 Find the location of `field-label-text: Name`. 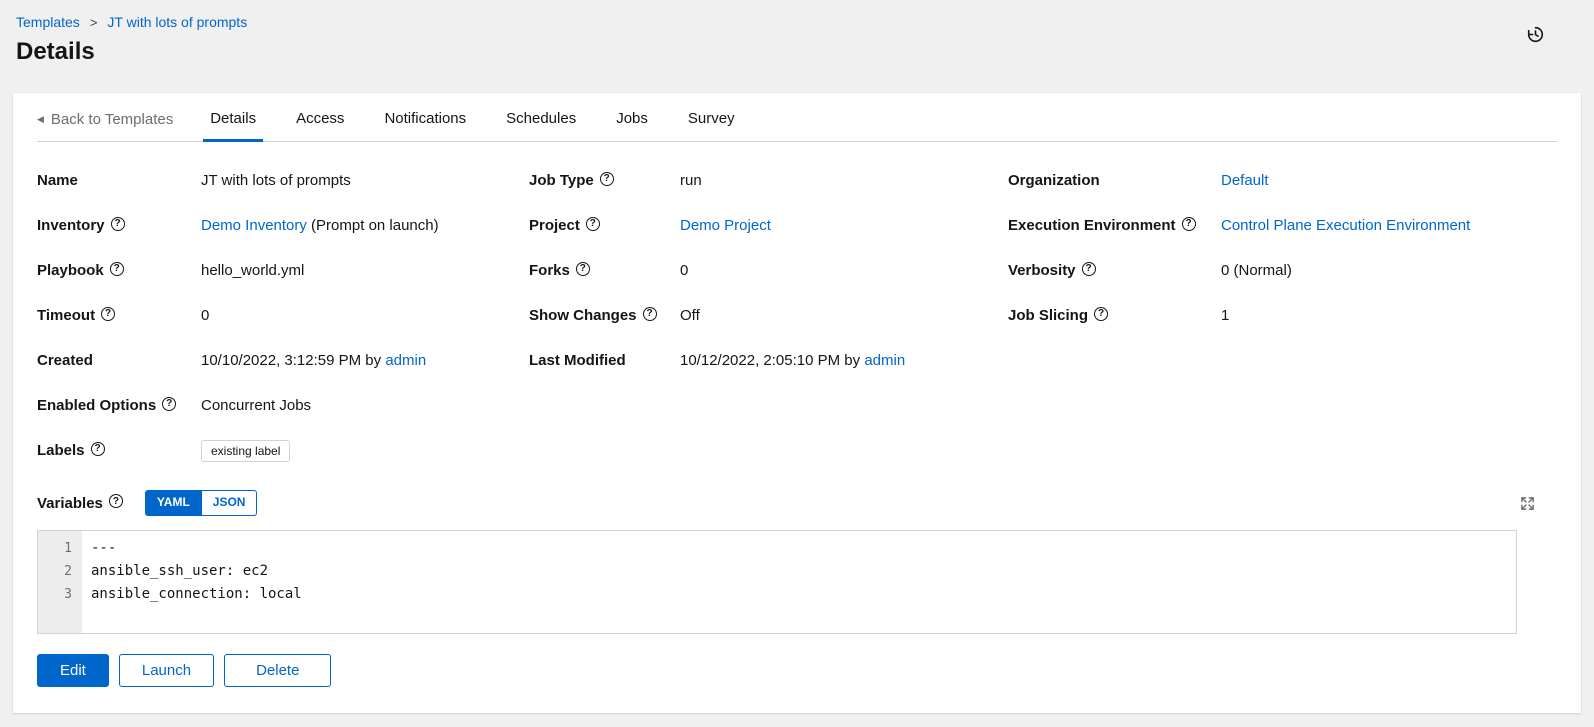

field-label-text: Name is located at coordinates (57, 180).